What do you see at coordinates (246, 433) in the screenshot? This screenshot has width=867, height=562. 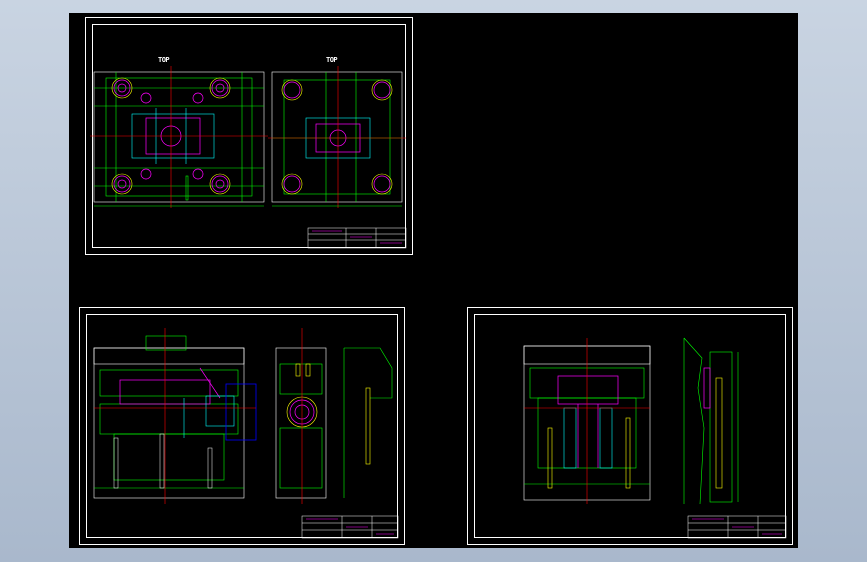 I see `sheet-2-drawing` at bounding box center [246, 433].